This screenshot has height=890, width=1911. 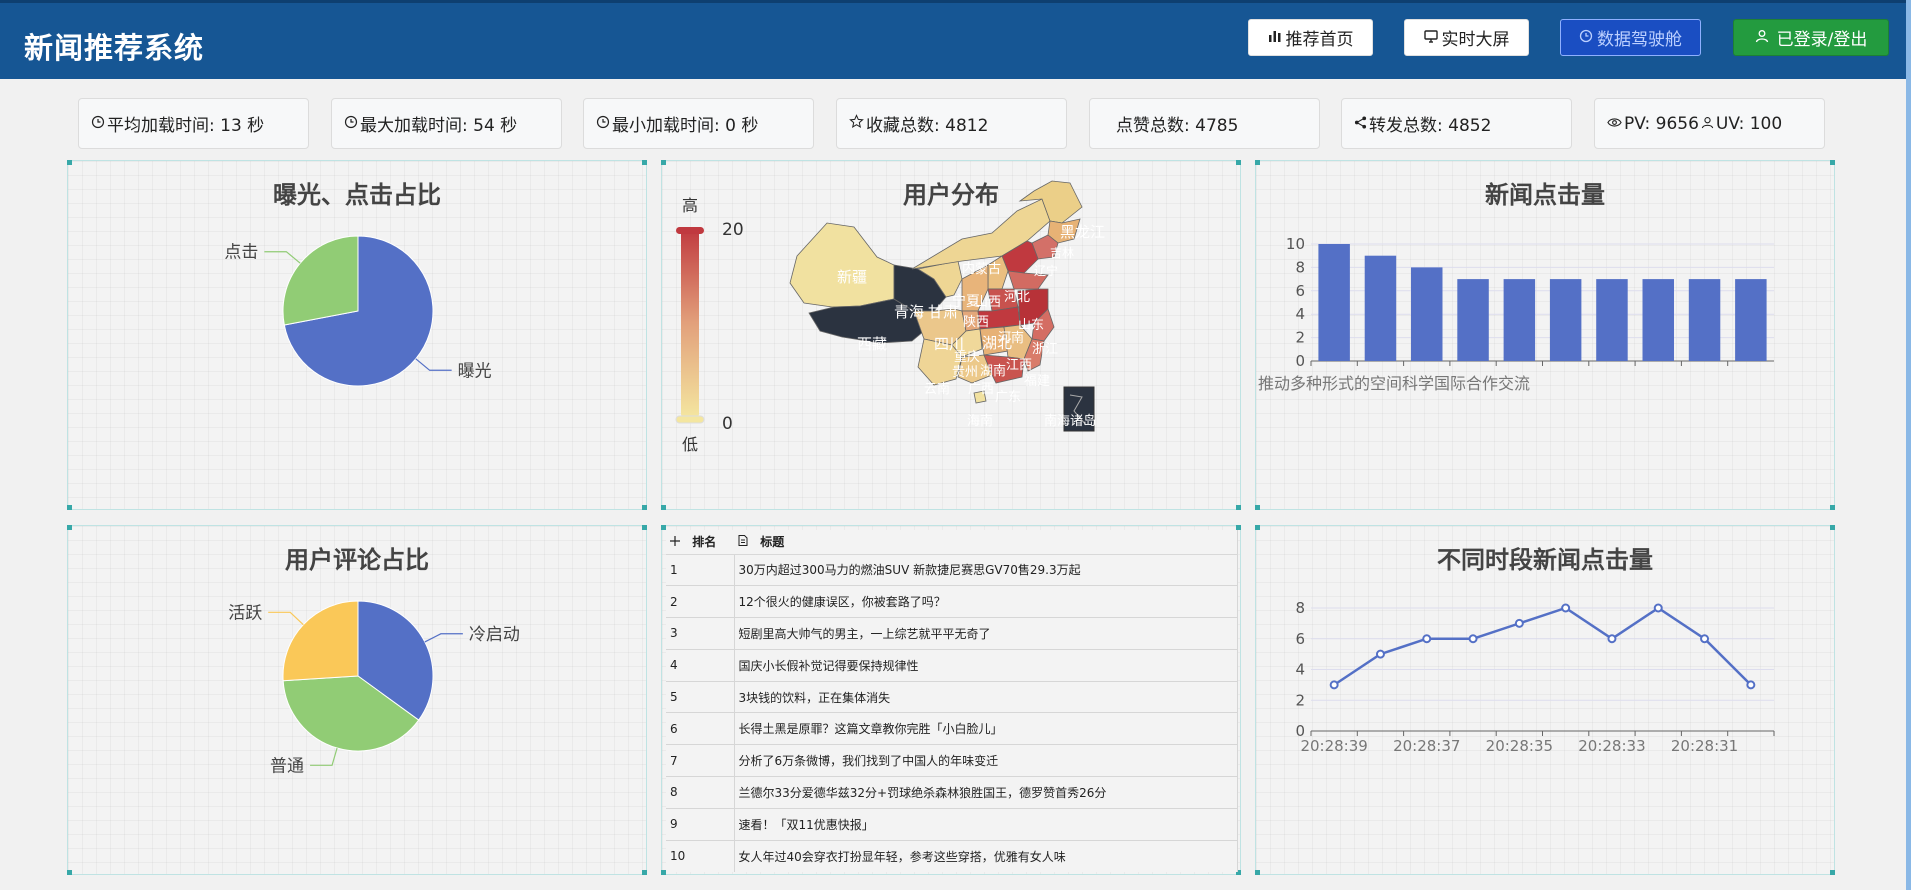 I want to click on nav-recommend-home-button: 推荐首页, so click(x=1310, y=37).